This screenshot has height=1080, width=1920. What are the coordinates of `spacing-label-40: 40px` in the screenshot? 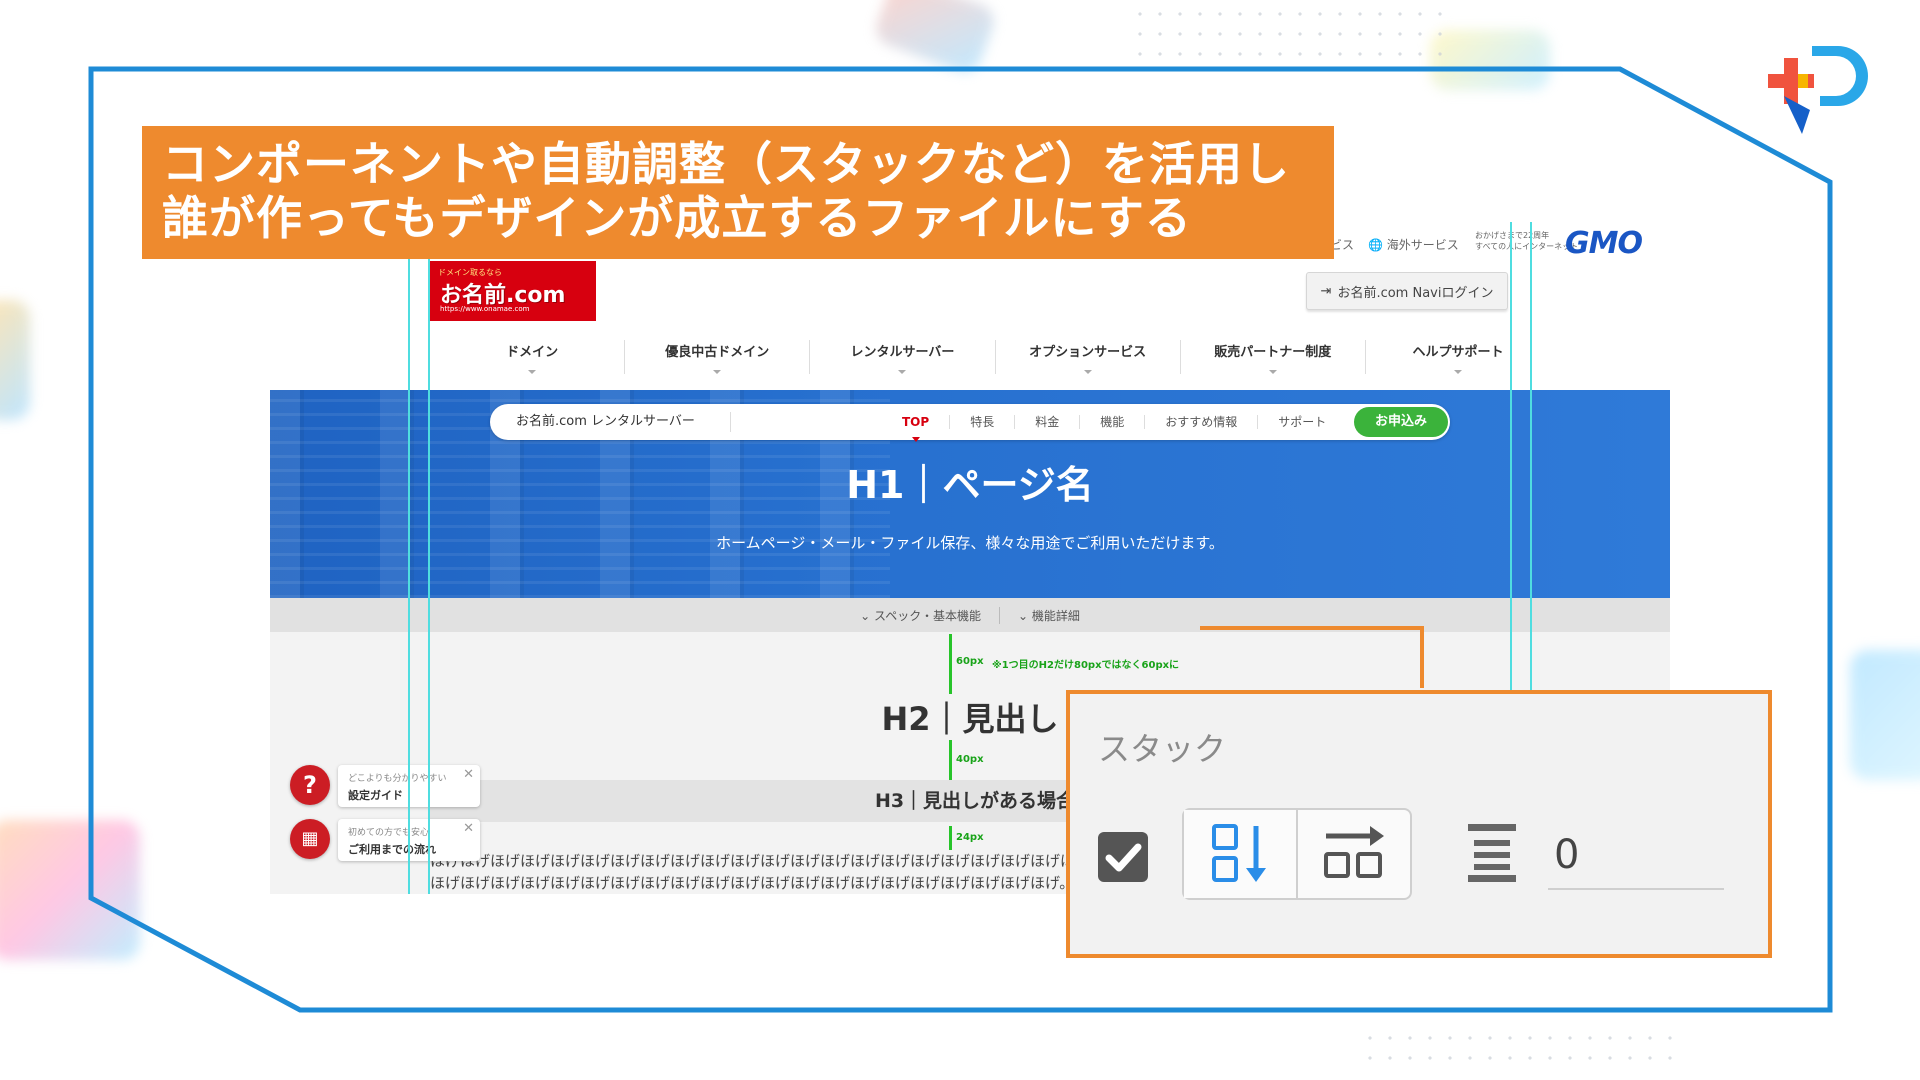 It's located at (970, 759).